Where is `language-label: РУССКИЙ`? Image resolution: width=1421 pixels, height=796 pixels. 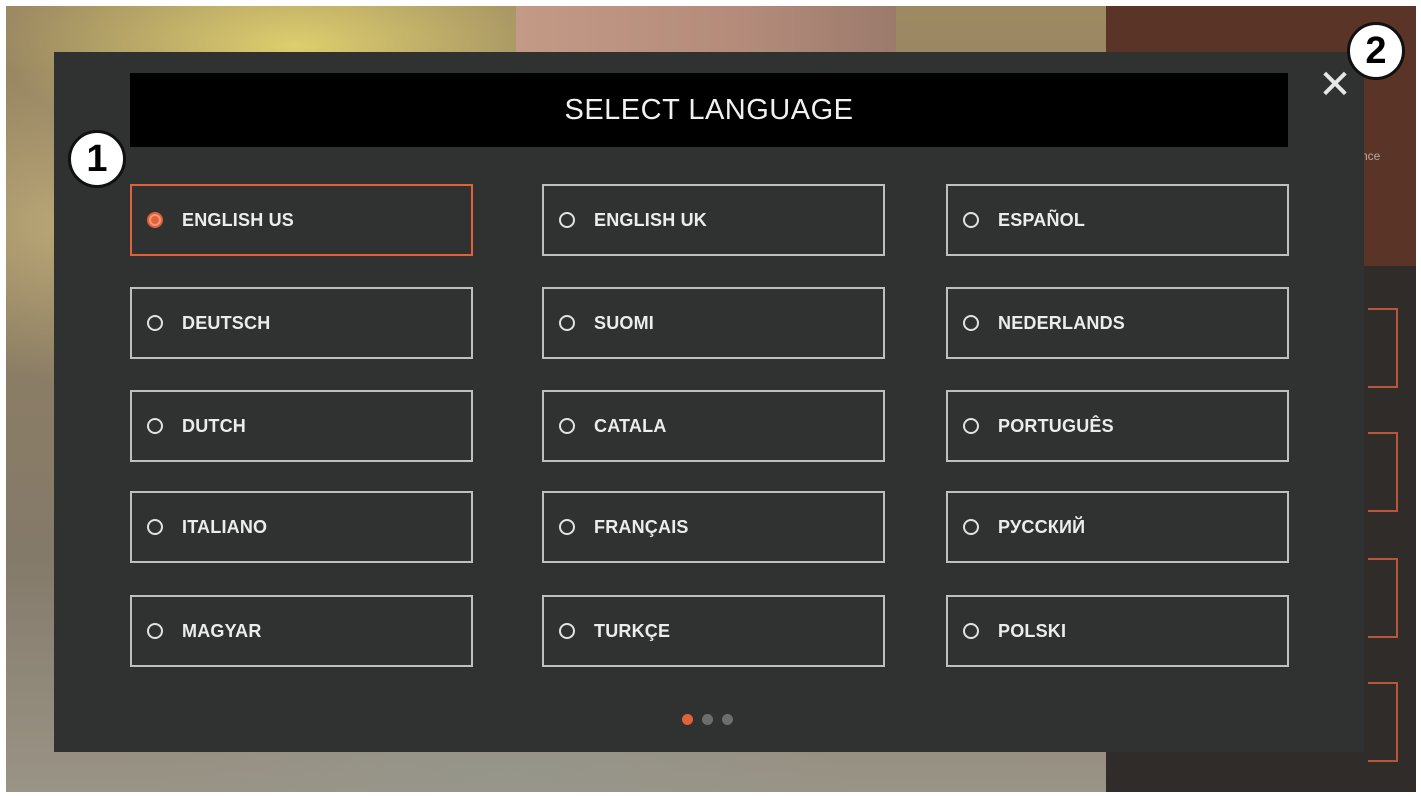 language-label: РУССКИЙ is located at coordinates (1042, 526).